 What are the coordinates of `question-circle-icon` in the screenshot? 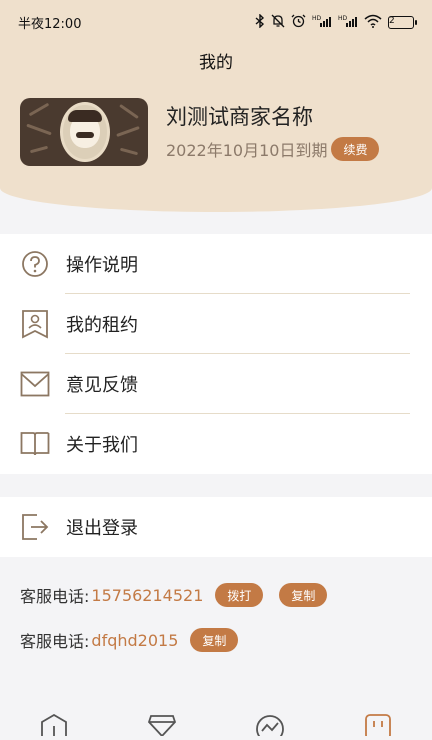 It's located at (35, 264).